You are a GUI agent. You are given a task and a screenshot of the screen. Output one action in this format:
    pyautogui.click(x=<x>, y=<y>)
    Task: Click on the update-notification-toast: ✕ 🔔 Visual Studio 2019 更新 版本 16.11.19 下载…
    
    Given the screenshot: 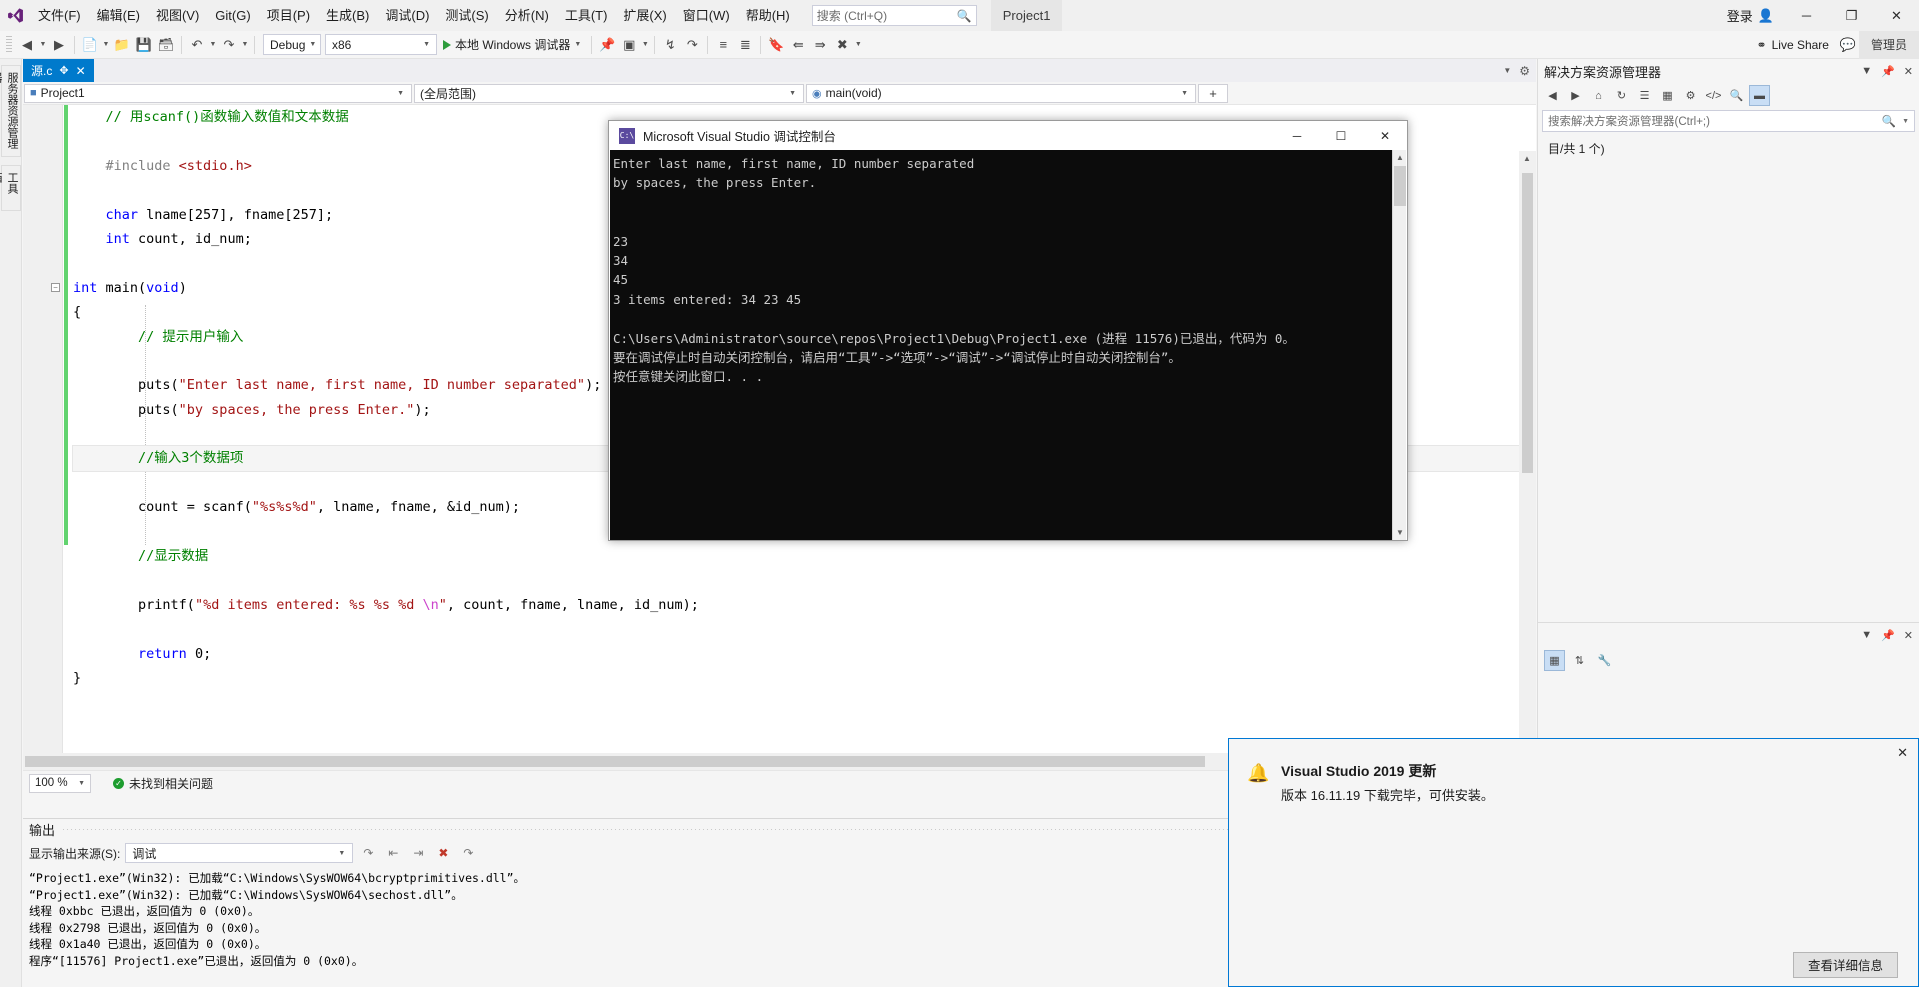 What is the action you would take?
    pyautogui.click(x=1573, y=862)
    